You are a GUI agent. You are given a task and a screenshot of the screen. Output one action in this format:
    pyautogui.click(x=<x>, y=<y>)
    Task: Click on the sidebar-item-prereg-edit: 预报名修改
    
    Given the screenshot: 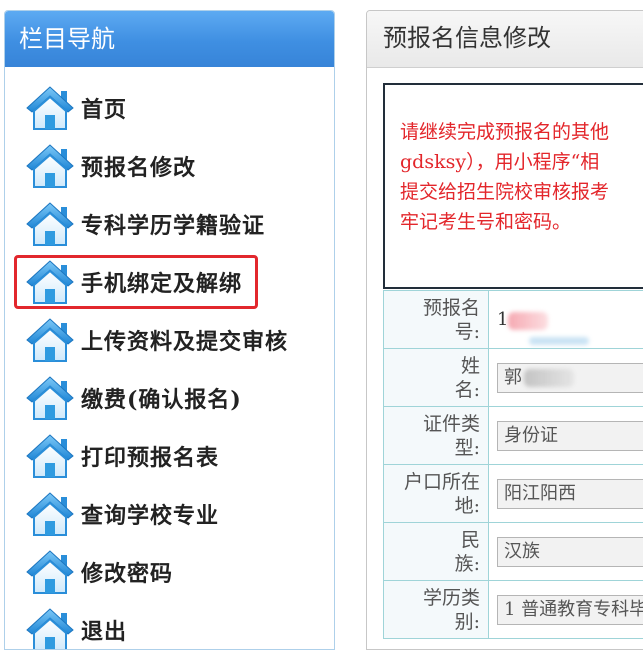 What is the action you would take?
    pyautogui.click(x=169, y=166)
    